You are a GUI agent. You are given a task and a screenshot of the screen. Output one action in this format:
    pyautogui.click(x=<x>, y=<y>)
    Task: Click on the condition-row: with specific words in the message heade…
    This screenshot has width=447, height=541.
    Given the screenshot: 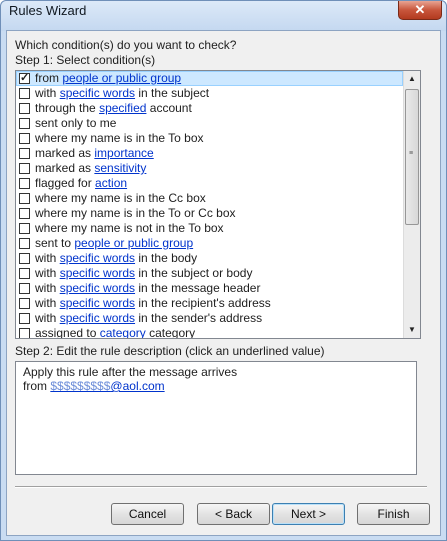 What is the action you would take?
    pyautogui.click(x=209, y=288)
    